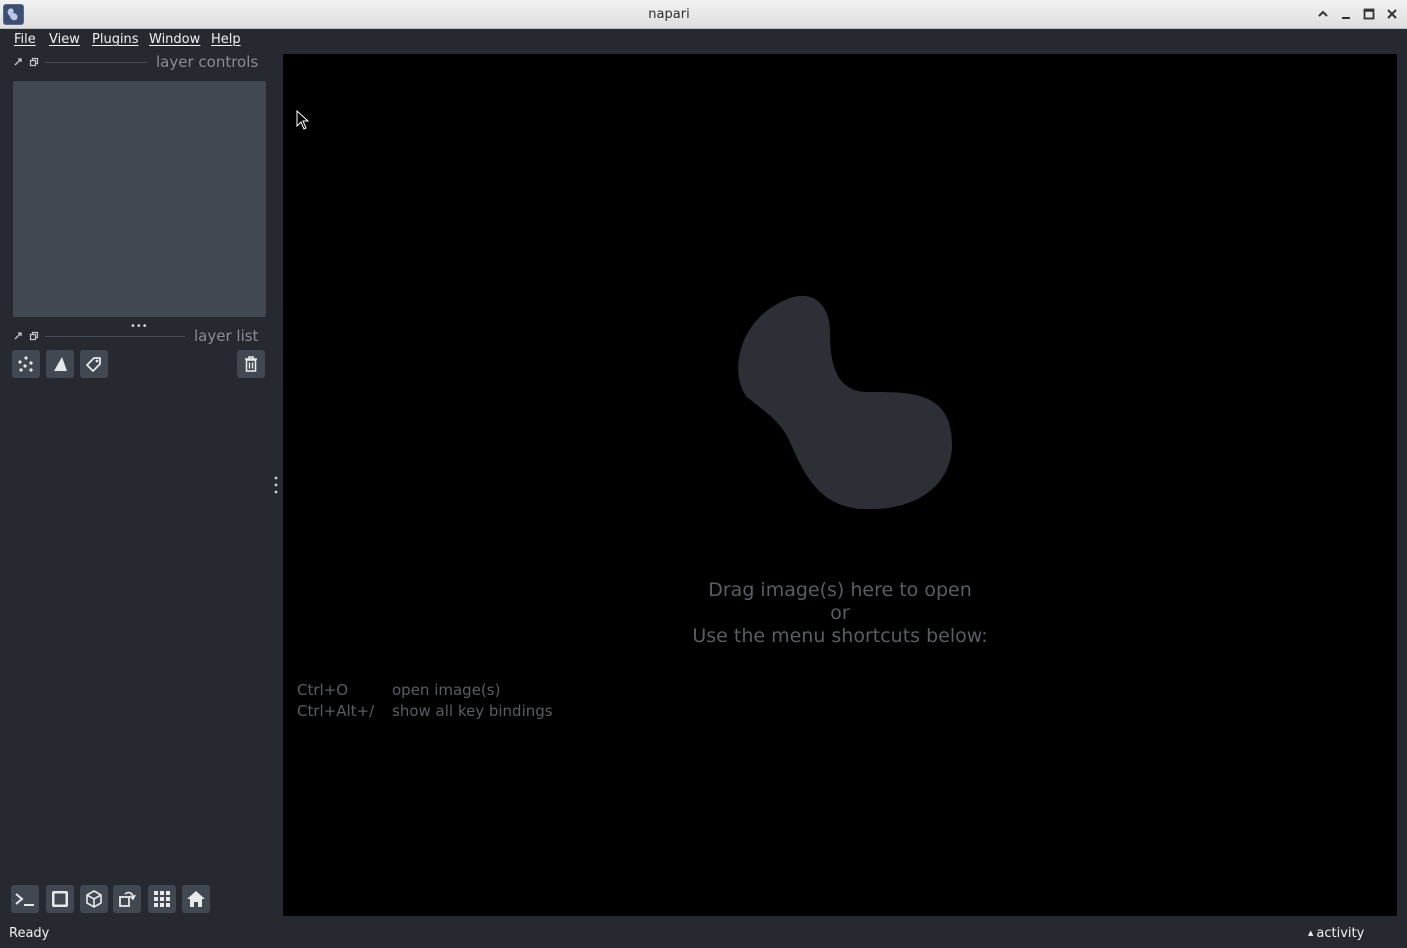 The image size is (1407, 948). I want to click on maximize-icon, so click(1369, 14).